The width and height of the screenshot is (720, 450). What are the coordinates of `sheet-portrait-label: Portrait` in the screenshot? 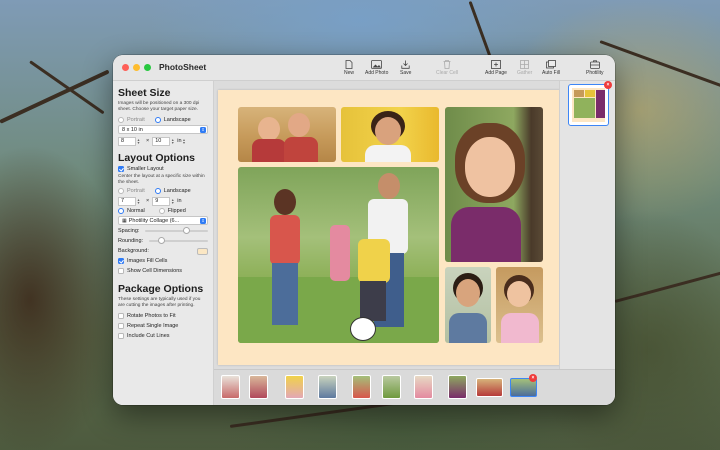 It's located at (136, 120).